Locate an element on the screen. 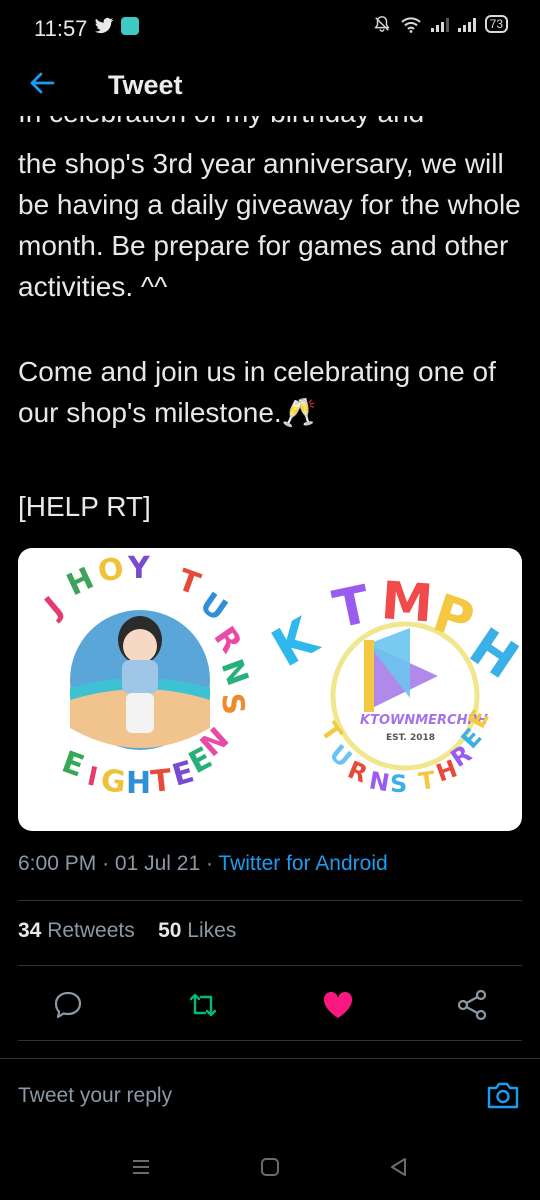 This screenshot has height=1200, width=540. home-square-icon is located at coordinates (270, 1167).